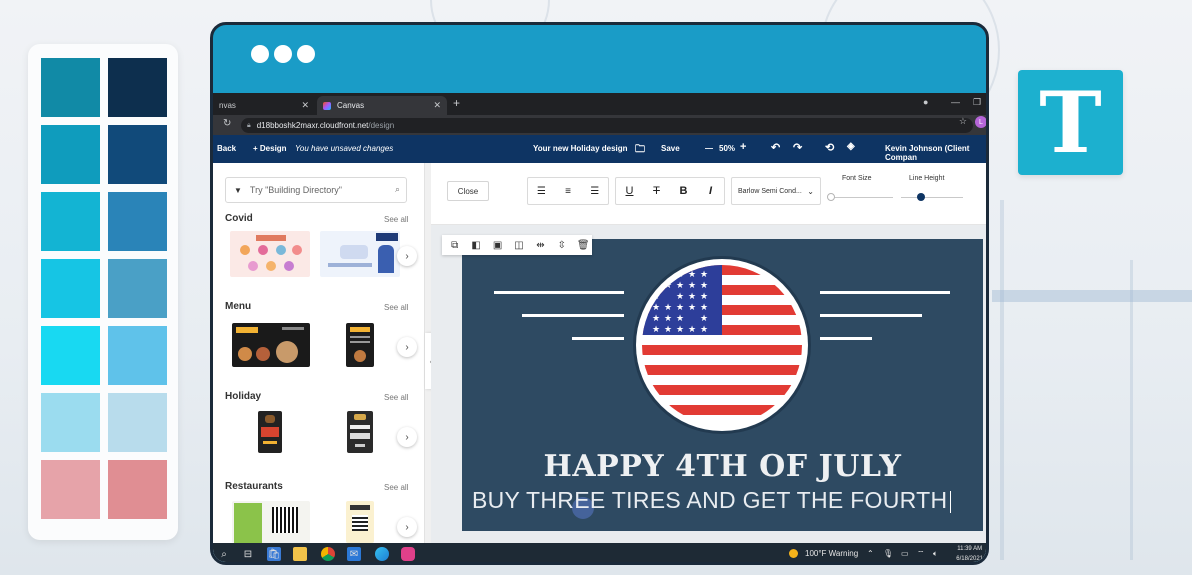 This screenshot has width=1192, height=575. I want to click on zoom-in-icon: +, so click(743, 147).